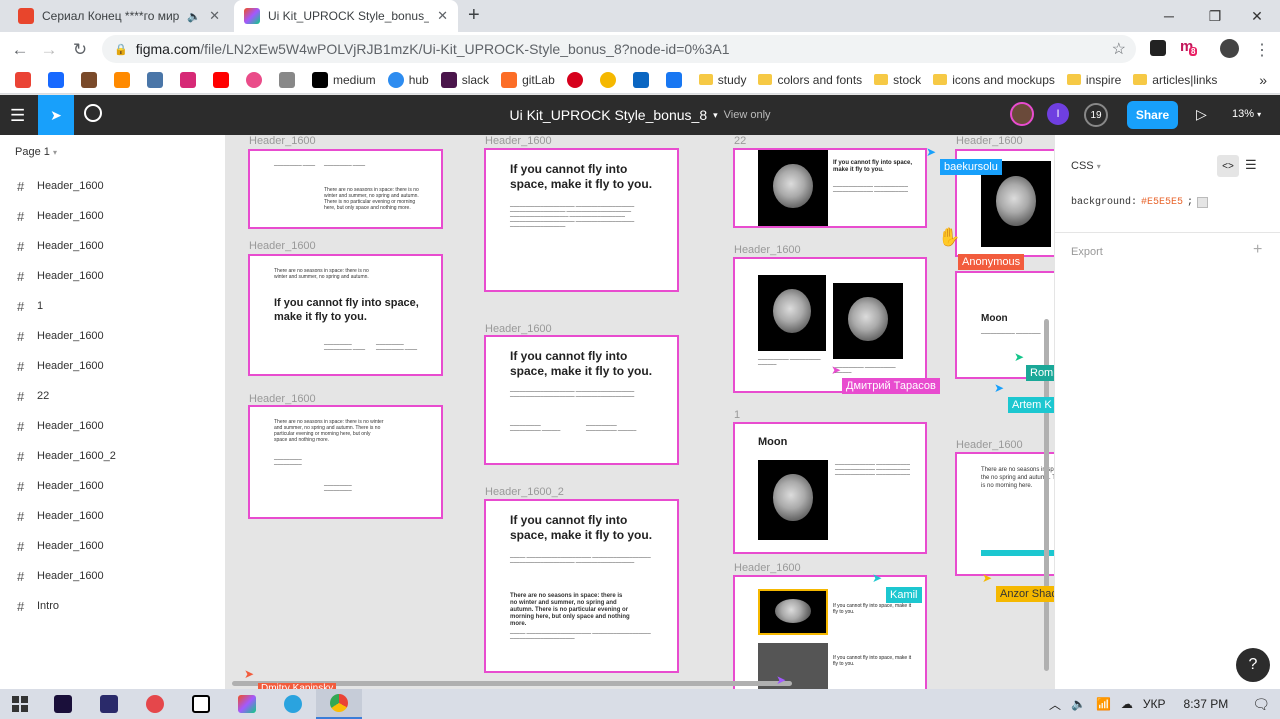 The height and width of the screenshot is (719, 1280). I want to click on volume-icon: 🔈, so click(1078, 704).